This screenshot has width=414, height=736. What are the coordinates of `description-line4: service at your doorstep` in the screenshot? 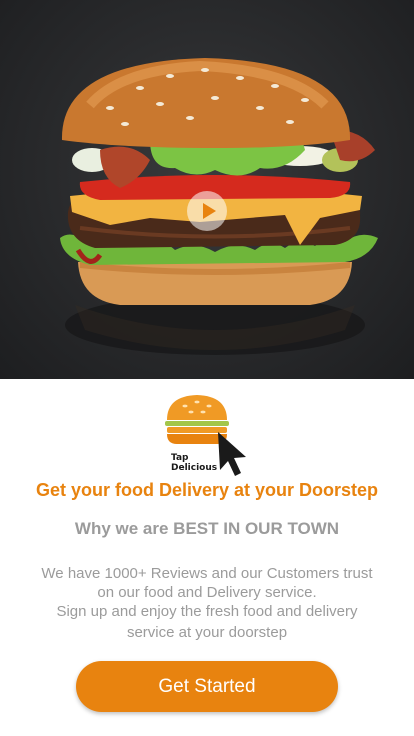 It's located at (207, 632).